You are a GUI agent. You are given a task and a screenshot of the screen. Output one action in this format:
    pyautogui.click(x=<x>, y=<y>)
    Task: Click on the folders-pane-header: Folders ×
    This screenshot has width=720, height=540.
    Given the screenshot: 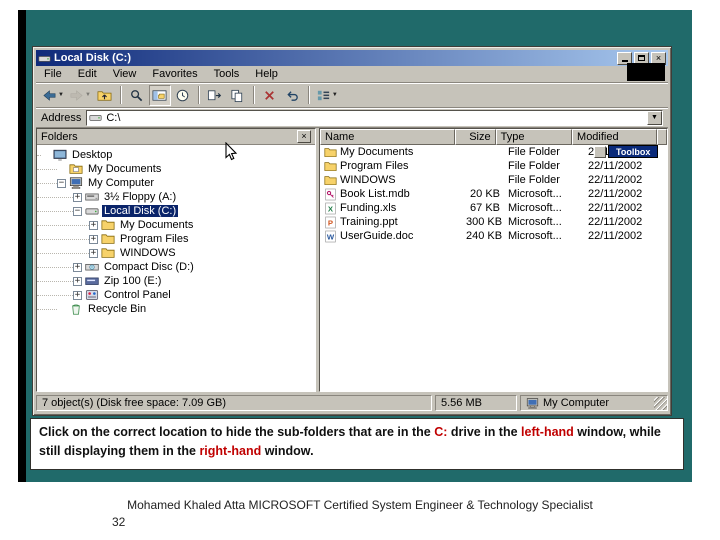 What is the action you would take?
    pyautogui.click(x=176, y=137)
    